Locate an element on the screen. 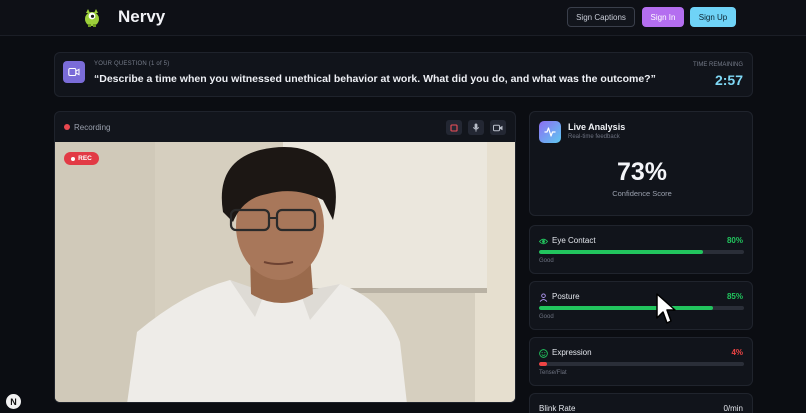 The height and width of the screenshot is (413, 806). metric-expression: Expression 4% Tense/Flat is located at coordinates (641, 361).